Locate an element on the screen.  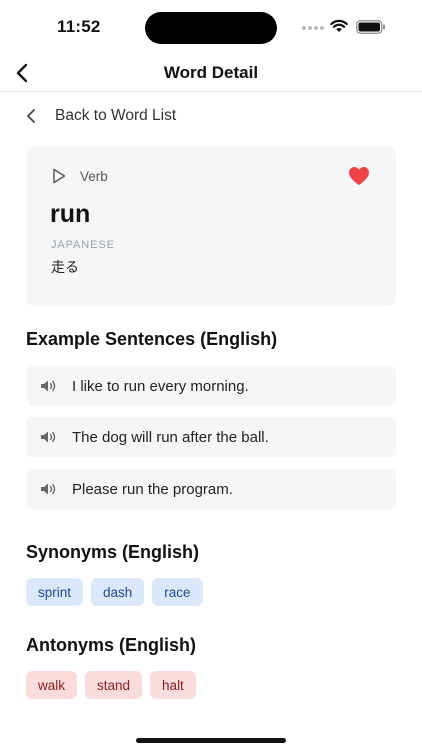
examples-section-title: Example Sentences (English) is located at coordinates (152, 339).